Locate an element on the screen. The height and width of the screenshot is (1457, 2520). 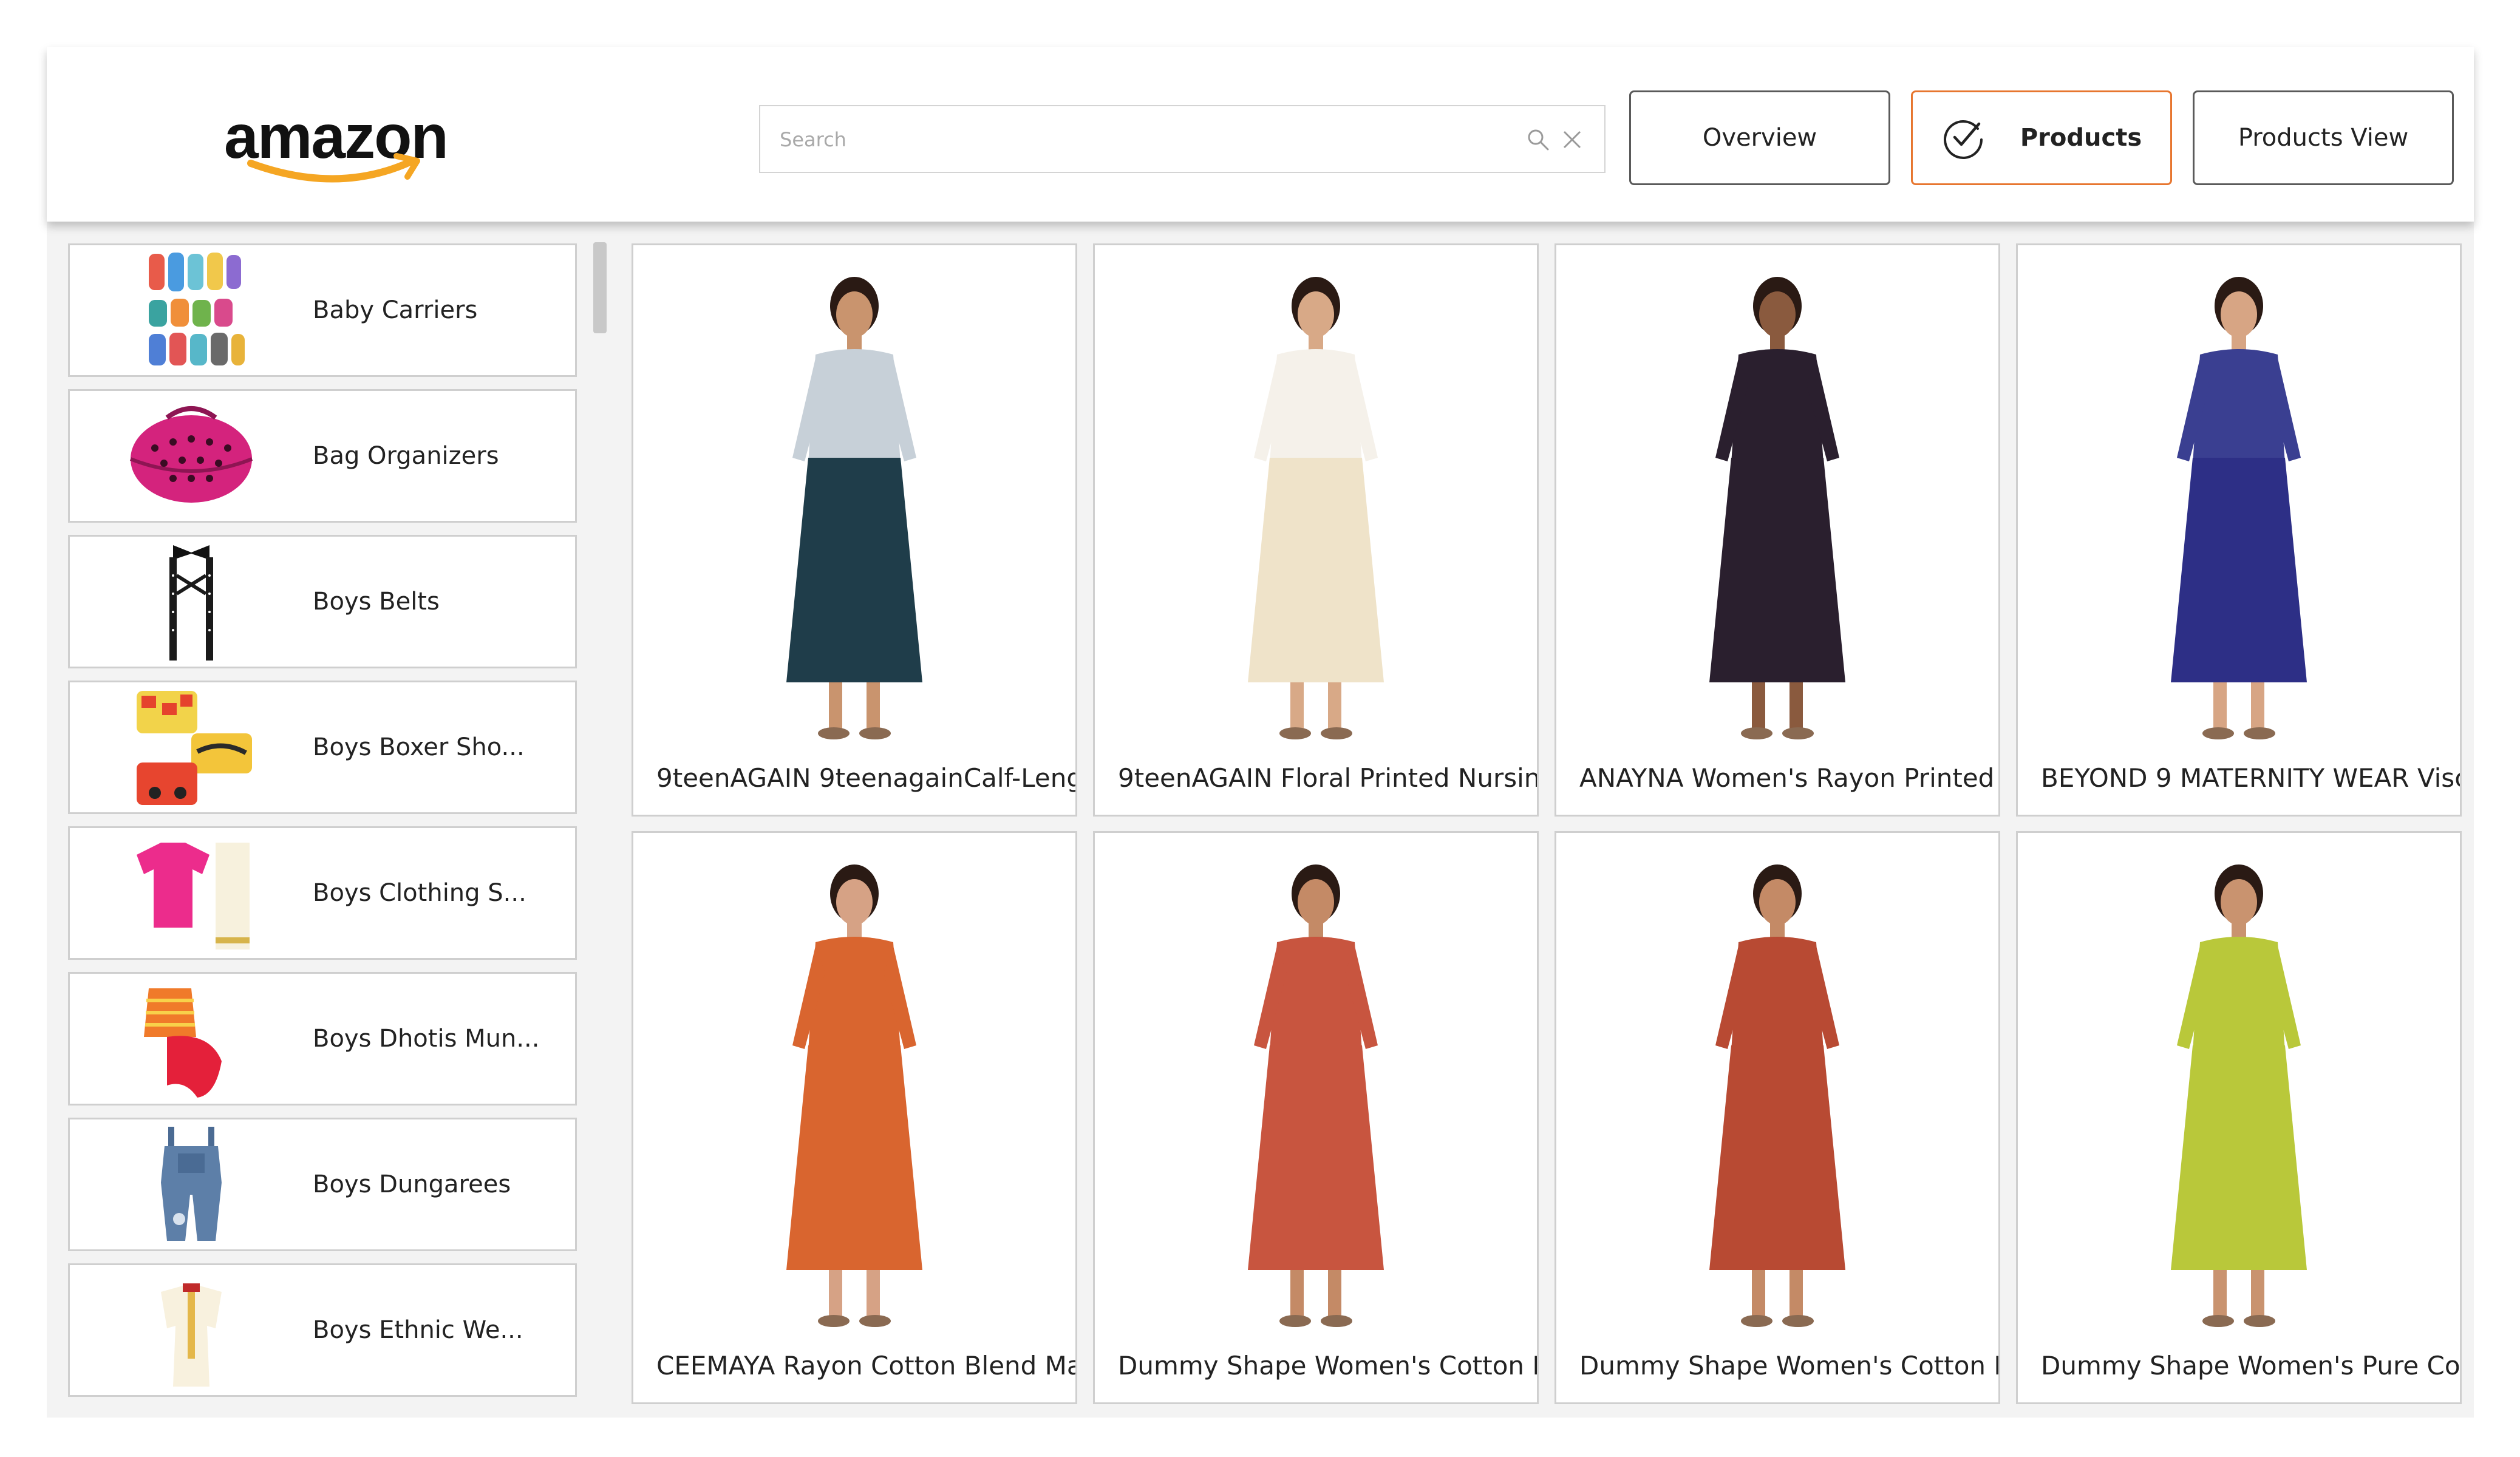
category-item: Baby Carriers is located at coordinates (322, 310).